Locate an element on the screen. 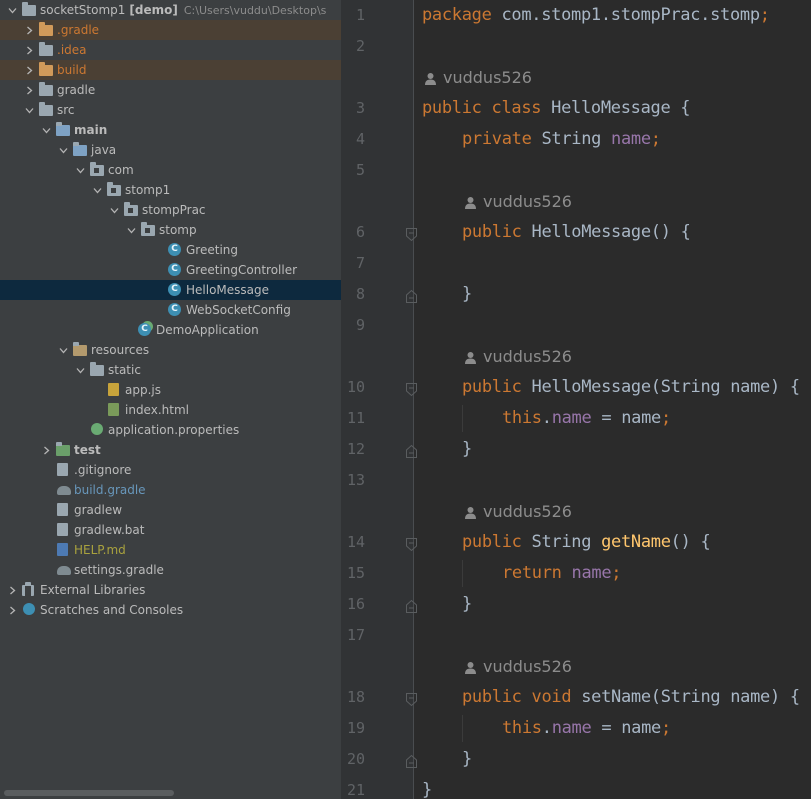  tree-item-resources: resources is located at coordinates (170, 350).